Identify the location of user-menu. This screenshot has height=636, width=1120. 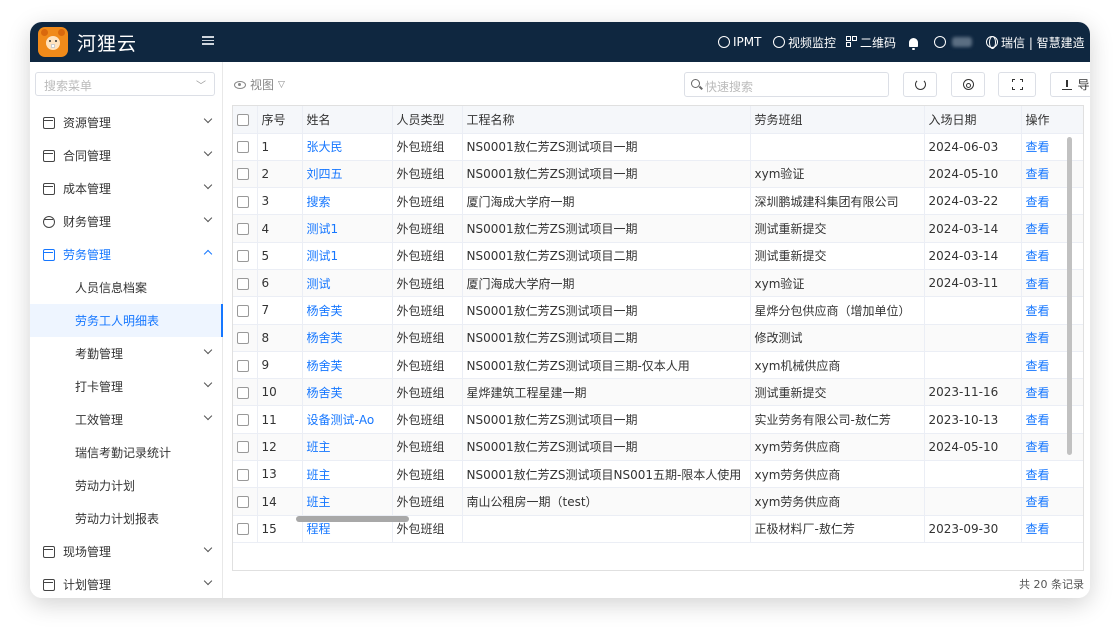
(953, 42).